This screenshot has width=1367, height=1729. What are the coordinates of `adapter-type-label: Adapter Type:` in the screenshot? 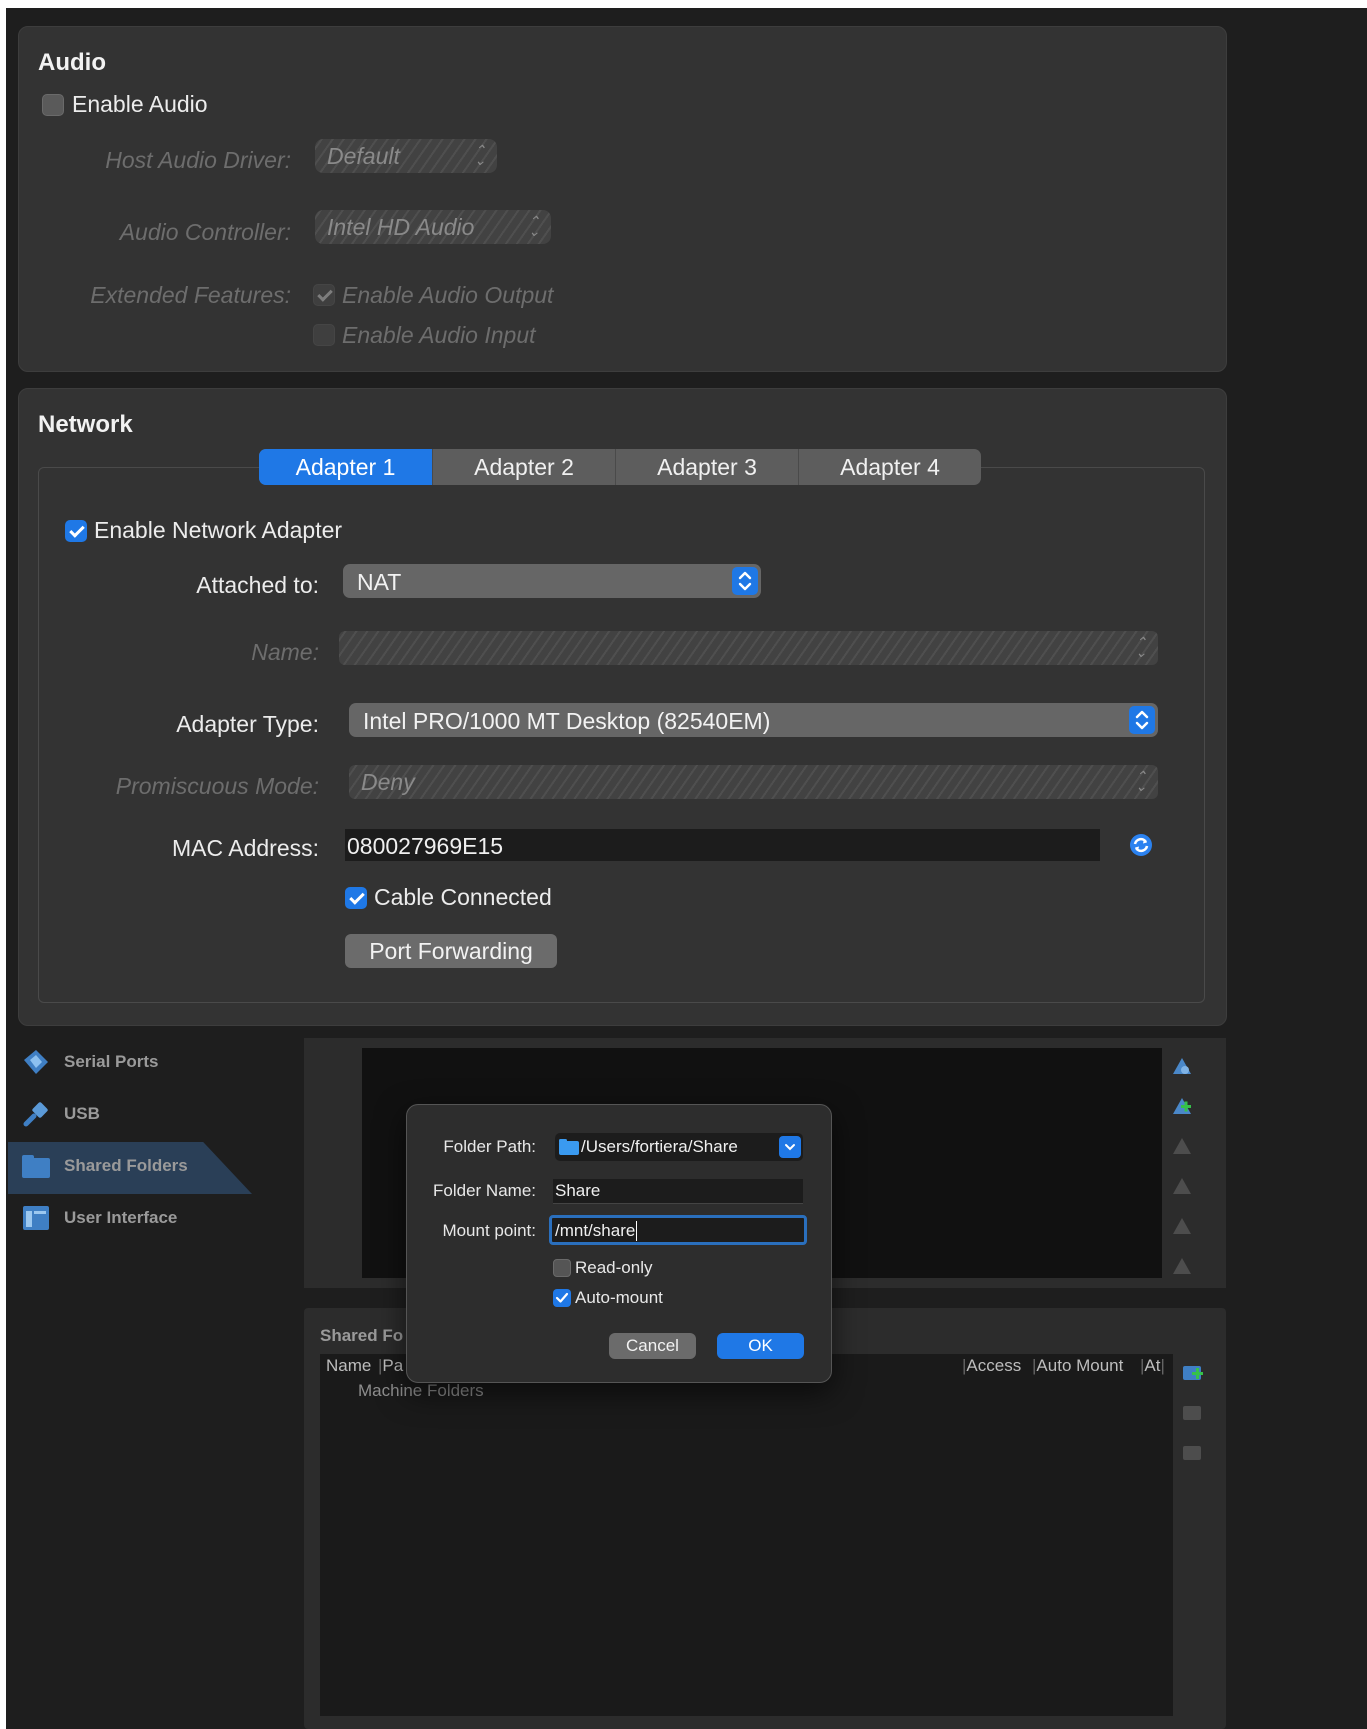 It's located at (247, 724).